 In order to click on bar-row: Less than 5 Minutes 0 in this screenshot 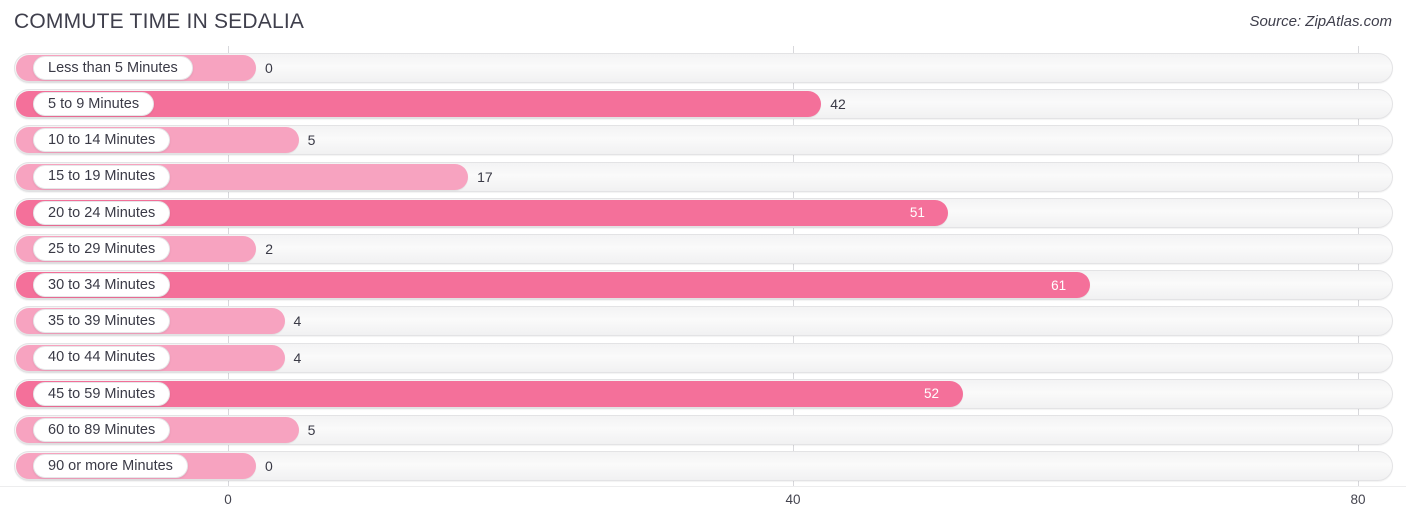, I will do `click(703, 68)`.